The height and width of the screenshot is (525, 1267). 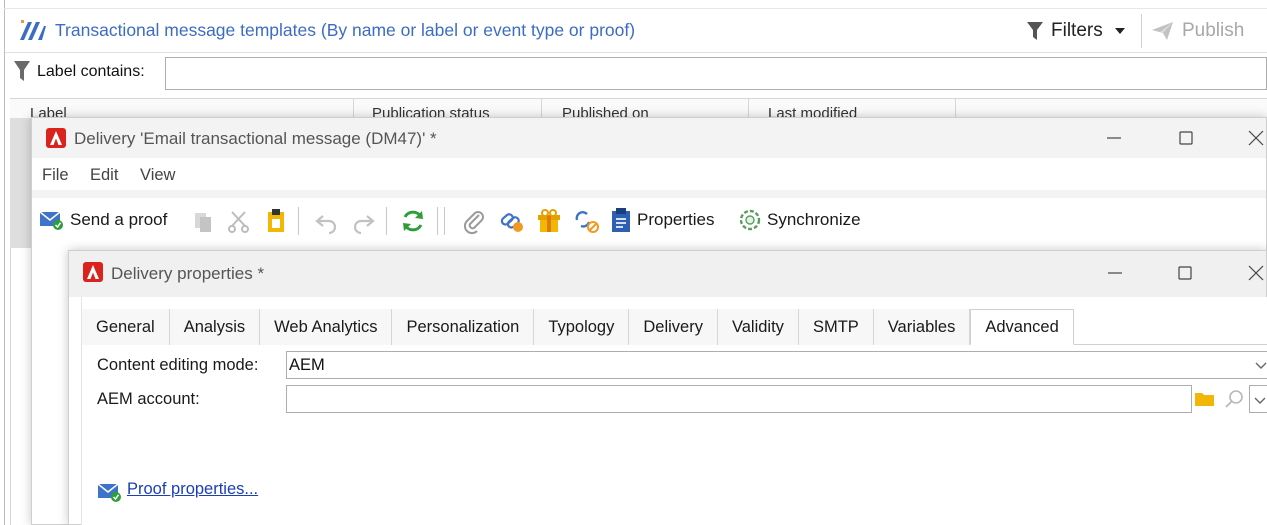 I want to click on folder-icon, so click(x=1205, y=399).